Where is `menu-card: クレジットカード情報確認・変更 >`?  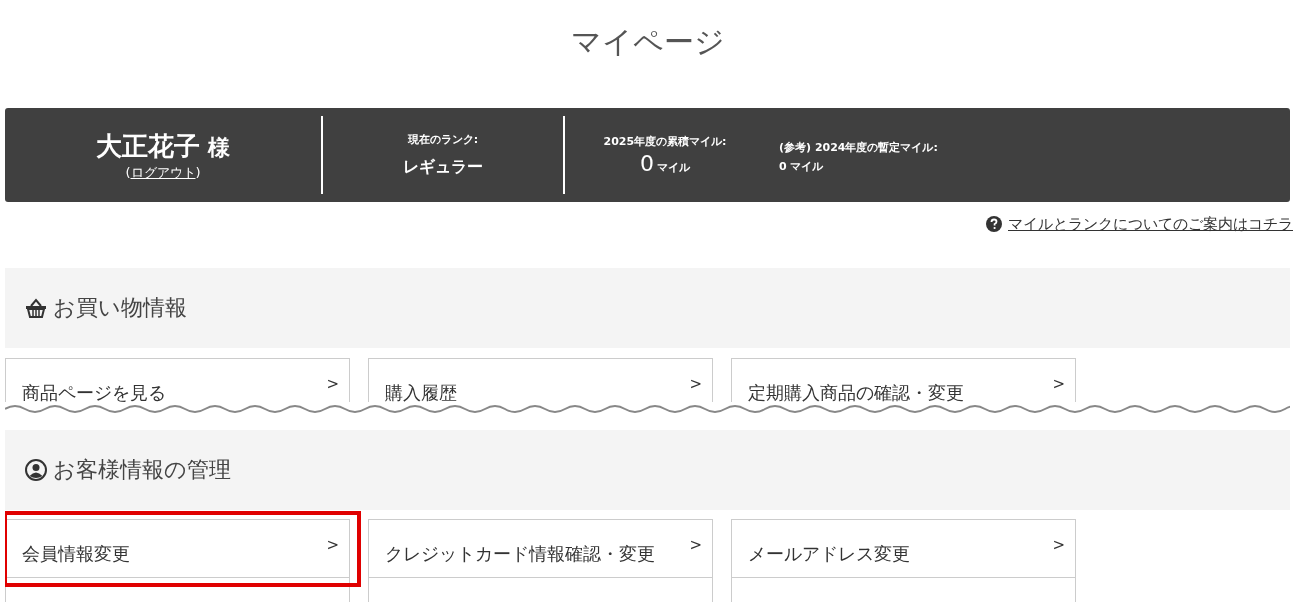
menu-card: クレジットカード情報確認・変更 > is located at coordinates (540, 560).